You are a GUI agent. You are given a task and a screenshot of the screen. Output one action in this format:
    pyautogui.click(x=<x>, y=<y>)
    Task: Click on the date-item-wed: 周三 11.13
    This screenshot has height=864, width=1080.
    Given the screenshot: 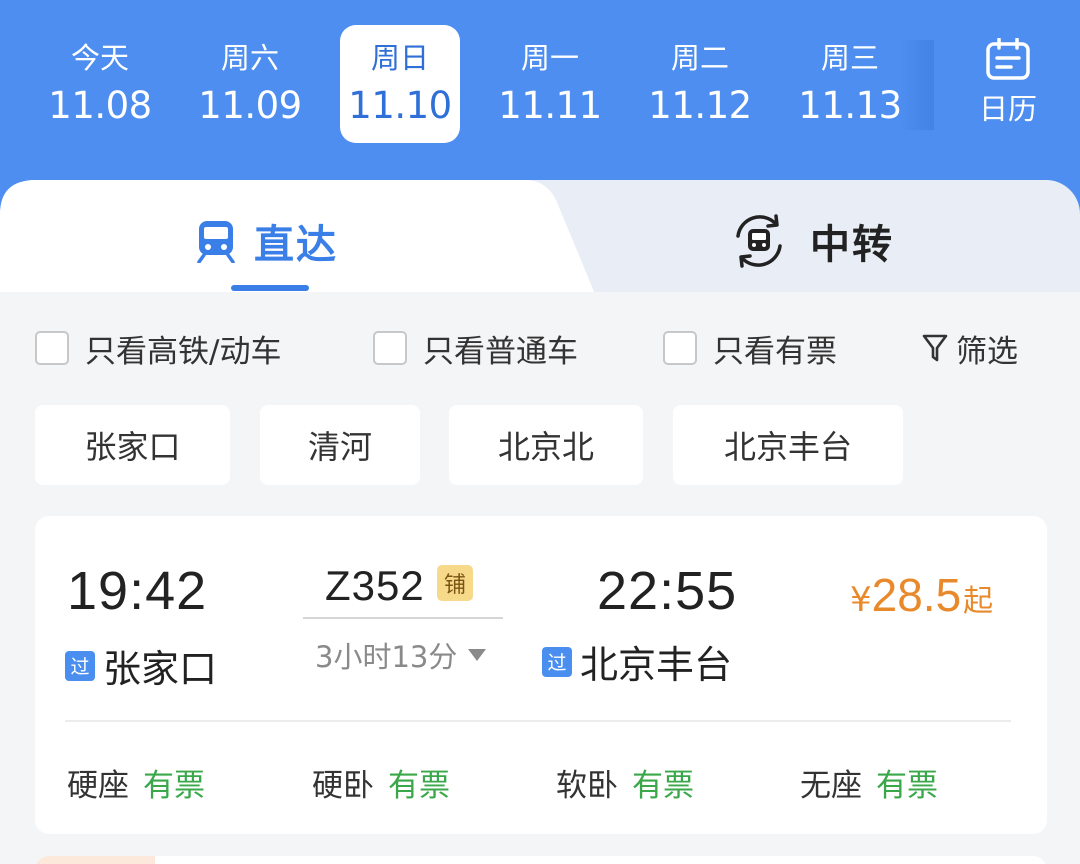 What is the action you would take?
    pyautogui.click(x=850, y=84)
    